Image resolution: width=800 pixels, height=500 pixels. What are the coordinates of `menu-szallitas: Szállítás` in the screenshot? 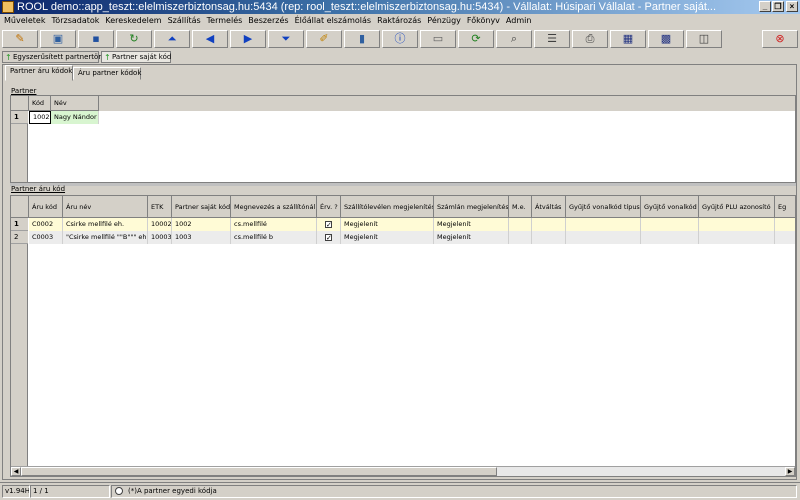 It's located at (184, 21).